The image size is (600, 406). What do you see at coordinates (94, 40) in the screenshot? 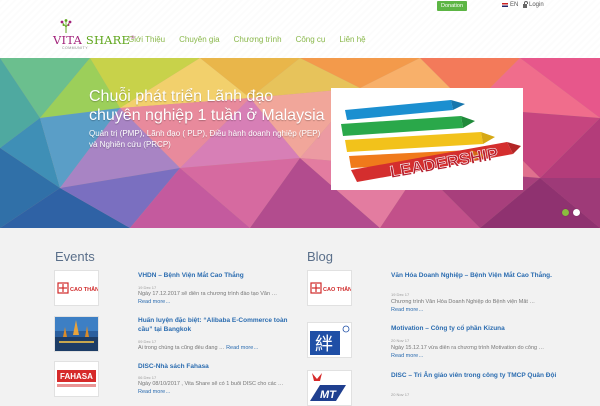
I see `logo-wordmark: VITA SHARE®` at bounding box center [94, 40].